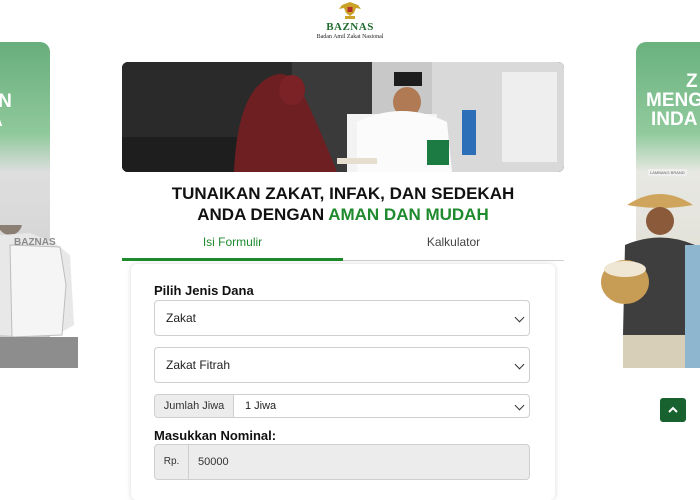 This screenshot has width=700, height=500. I want to click on hero-photo, so click(343, 117).